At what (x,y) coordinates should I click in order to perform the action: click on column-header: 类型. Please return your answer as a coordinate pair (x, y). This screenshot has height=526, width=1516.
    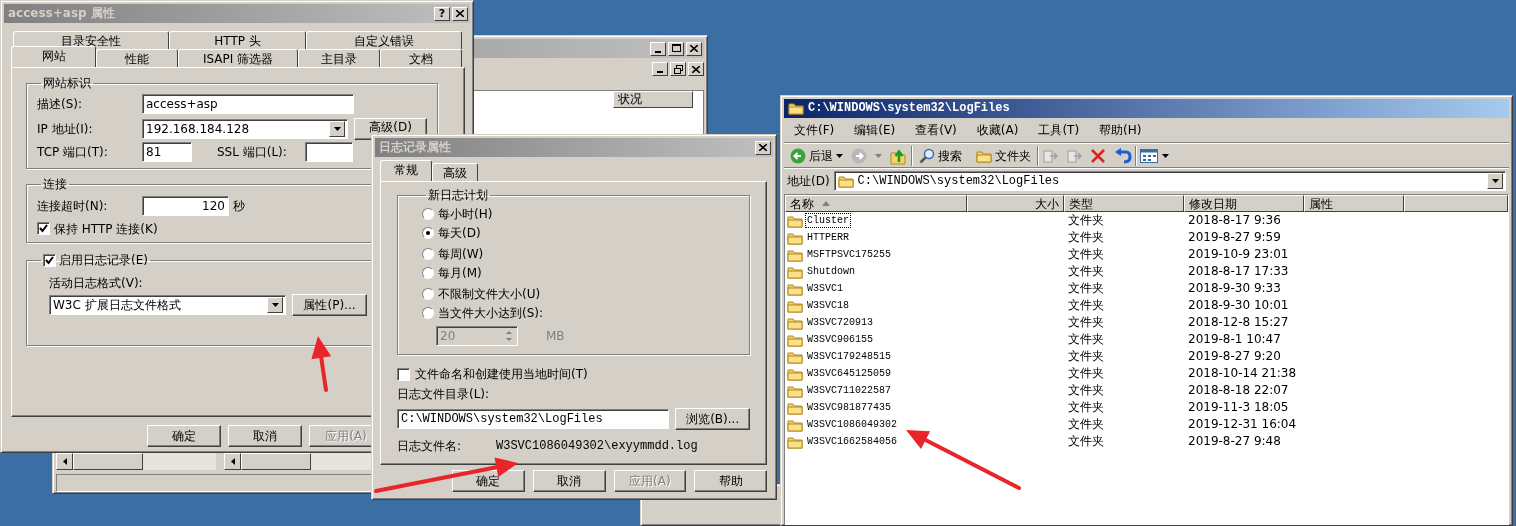
    Looking at the image, I should click on (1124, 204).